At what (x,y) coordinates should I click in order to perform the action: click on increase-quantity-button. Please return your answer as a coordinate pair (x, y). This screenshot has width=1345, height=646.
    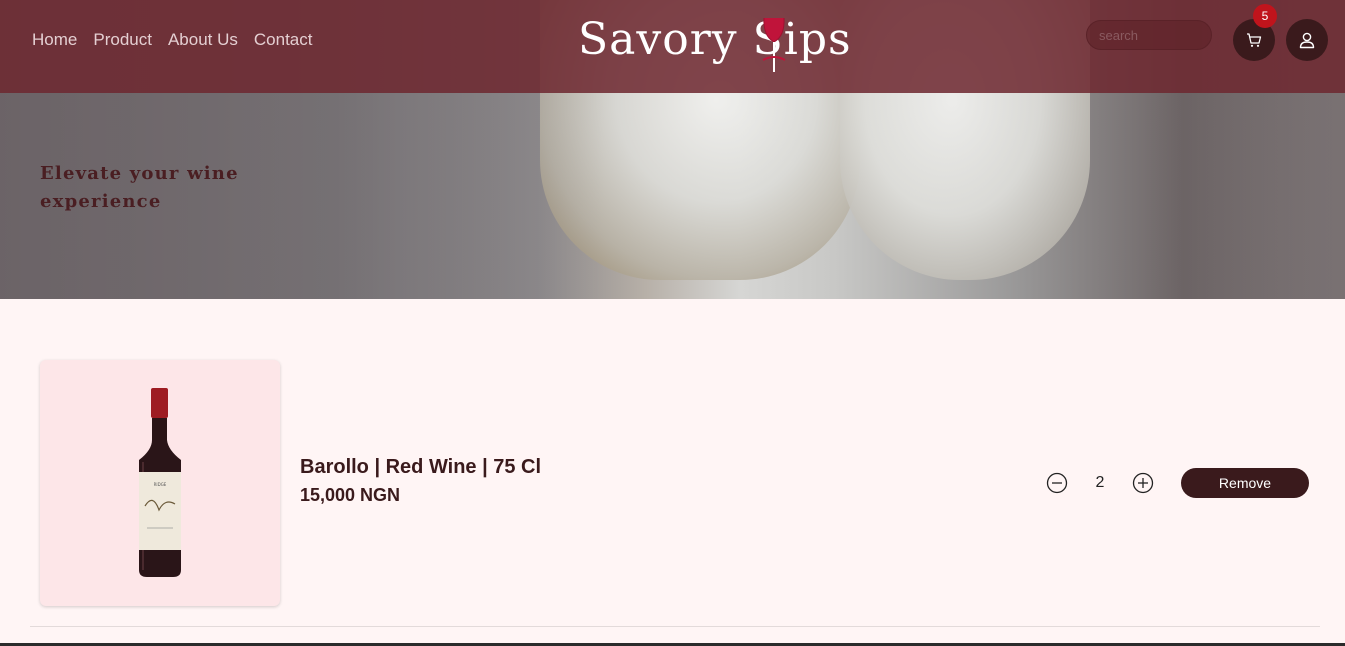
    Looking at the image, I should click on (1143, 483).